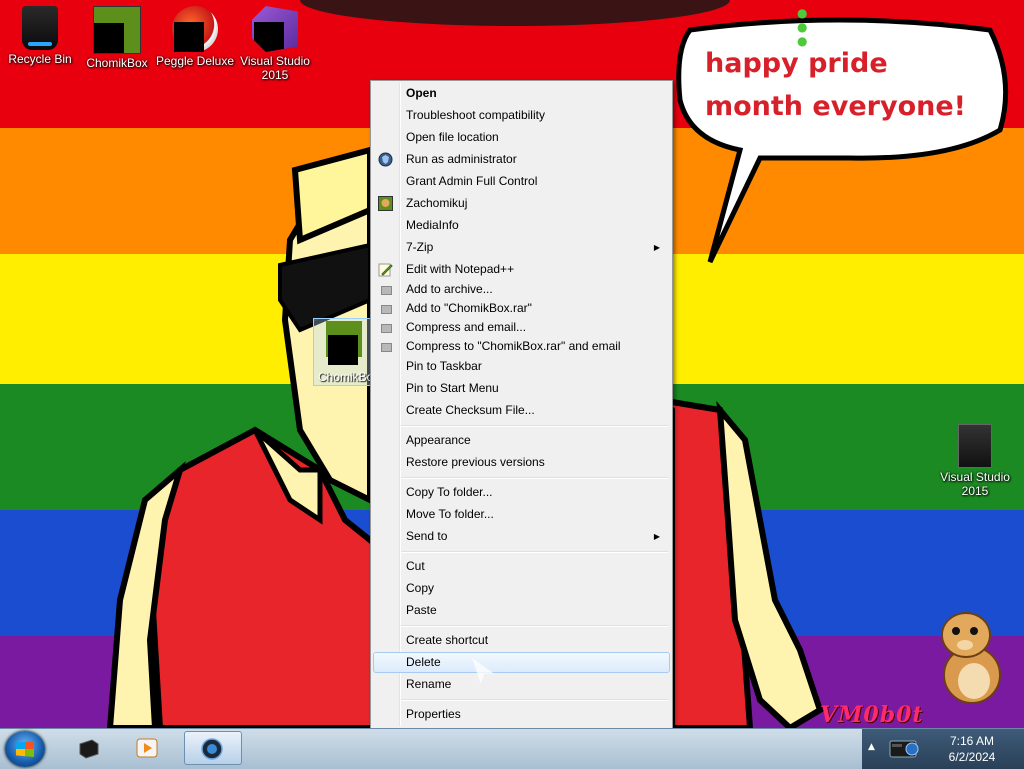 The height and width of the screenshot is (769, 1024). What do you see at coordinates (427, 536) in the screenshot?
I see `menu-item-label: Send to` at bounding box center [427, 536].